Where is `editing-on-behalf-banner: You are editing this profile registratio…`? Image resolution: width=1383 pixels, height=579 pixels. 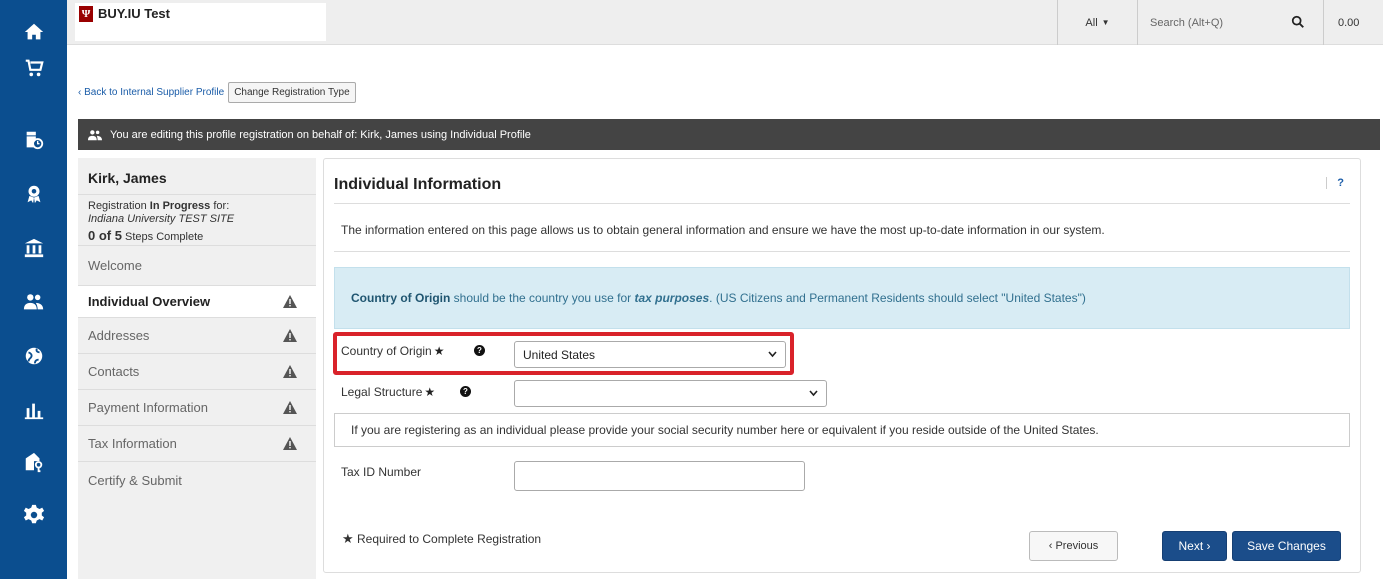 editing-on-behalf-banner: You are editing this profile registratio… is located at coordinates (729, 134).